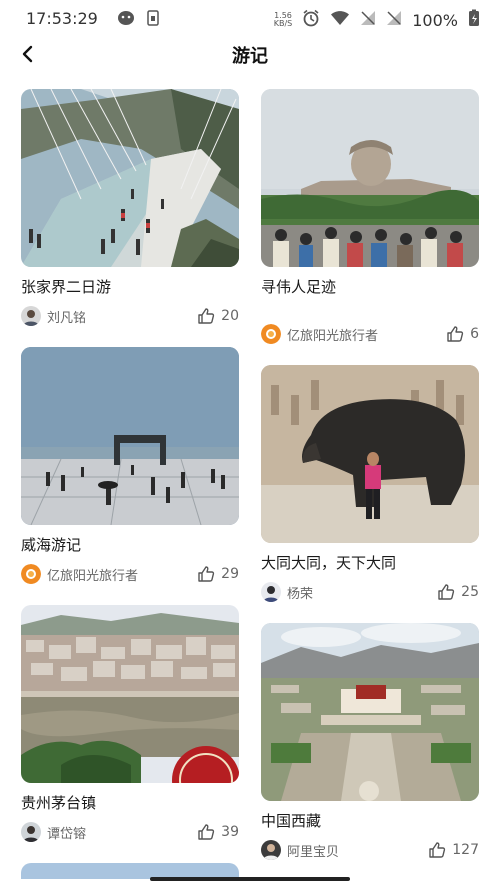  Describe the element at coordinates (130, 694) in the screenshot. I see `post-image-river-town` at that location.